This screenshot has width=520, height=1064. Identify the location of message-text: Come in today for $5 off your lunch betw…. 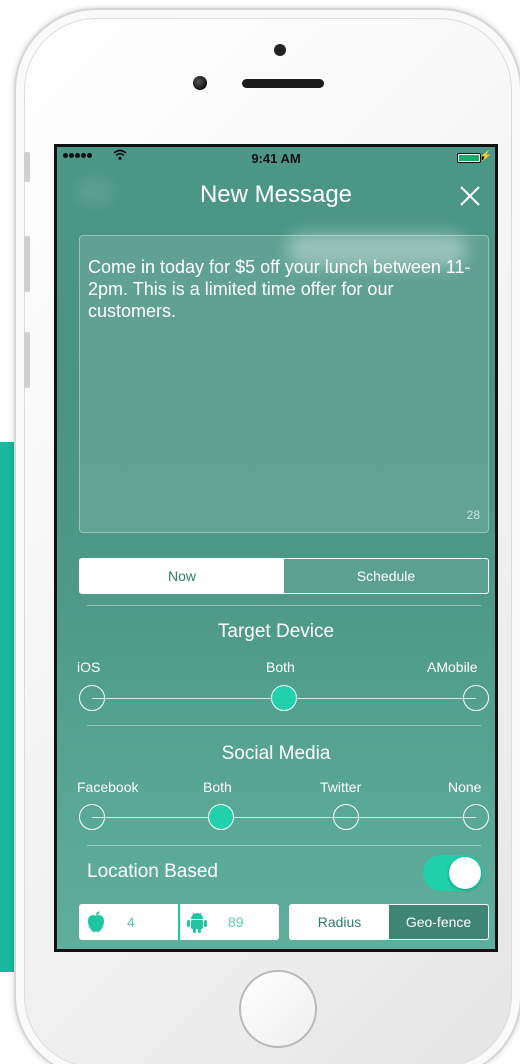
(283, 289).